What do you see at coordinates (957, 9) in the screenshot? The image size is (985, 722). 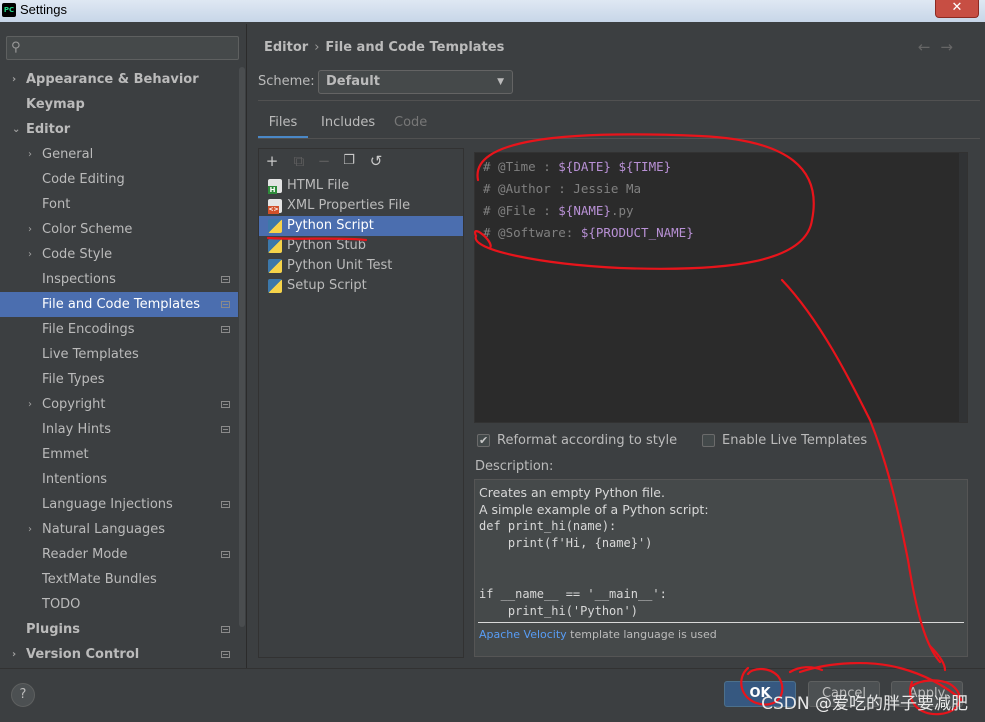 I see `close-window-button: ✕` at bounding box center [957, 9].